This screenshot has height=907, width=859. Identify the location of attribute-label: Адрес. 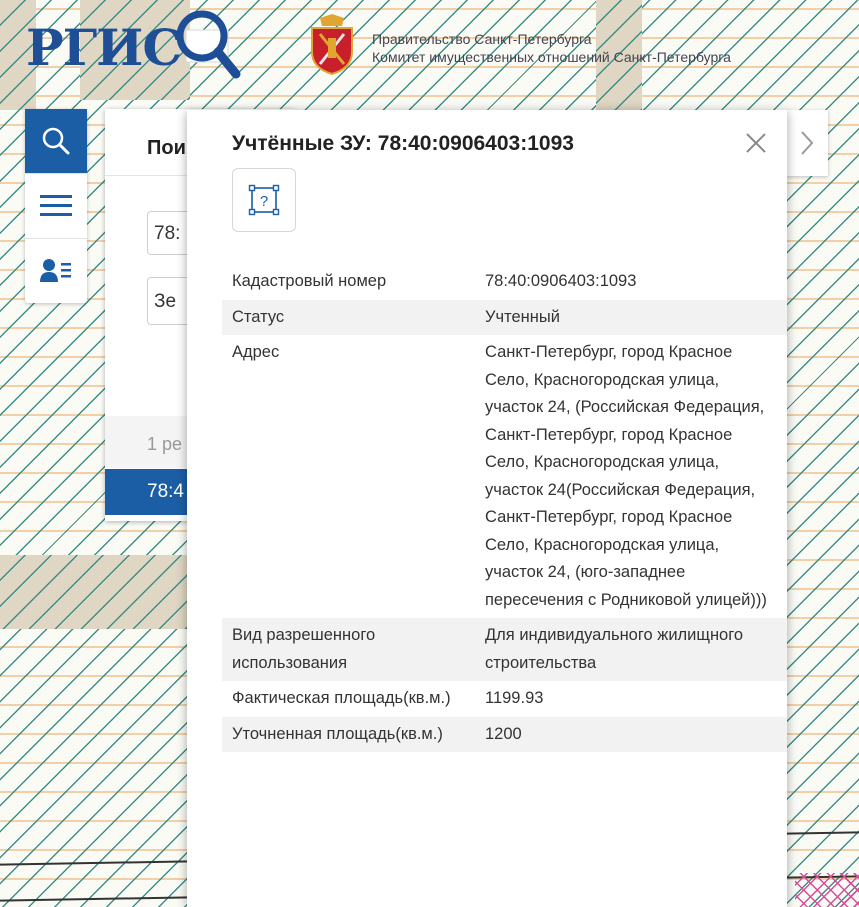
(256, 352).